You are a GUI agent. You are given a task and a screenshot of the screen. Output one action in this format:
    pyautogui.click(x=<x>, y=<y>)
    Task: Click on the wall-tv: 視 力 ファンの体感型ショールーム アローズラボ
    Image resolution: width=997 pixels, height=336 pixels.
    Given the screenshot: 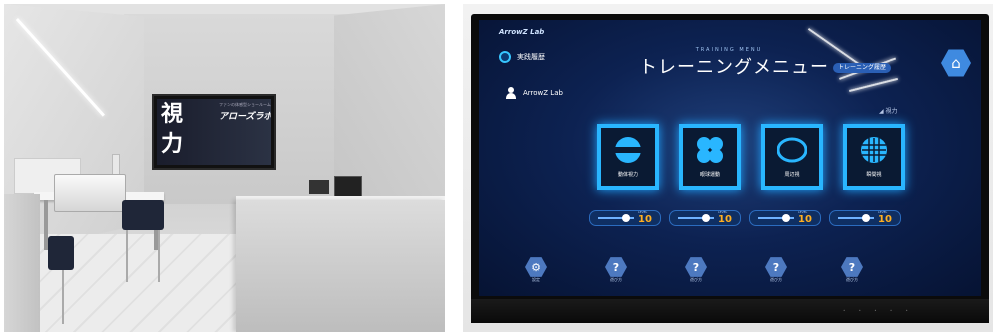 What is the action you would take?
    pyautogui.click(x=214, y=132)
    